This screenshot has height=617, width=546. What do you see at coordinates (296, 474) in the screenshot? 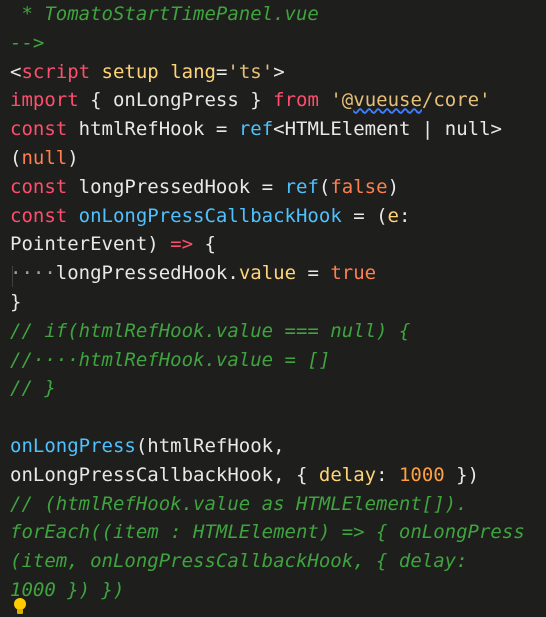
I see `code-token: , {` at bounding box center [296, 474].